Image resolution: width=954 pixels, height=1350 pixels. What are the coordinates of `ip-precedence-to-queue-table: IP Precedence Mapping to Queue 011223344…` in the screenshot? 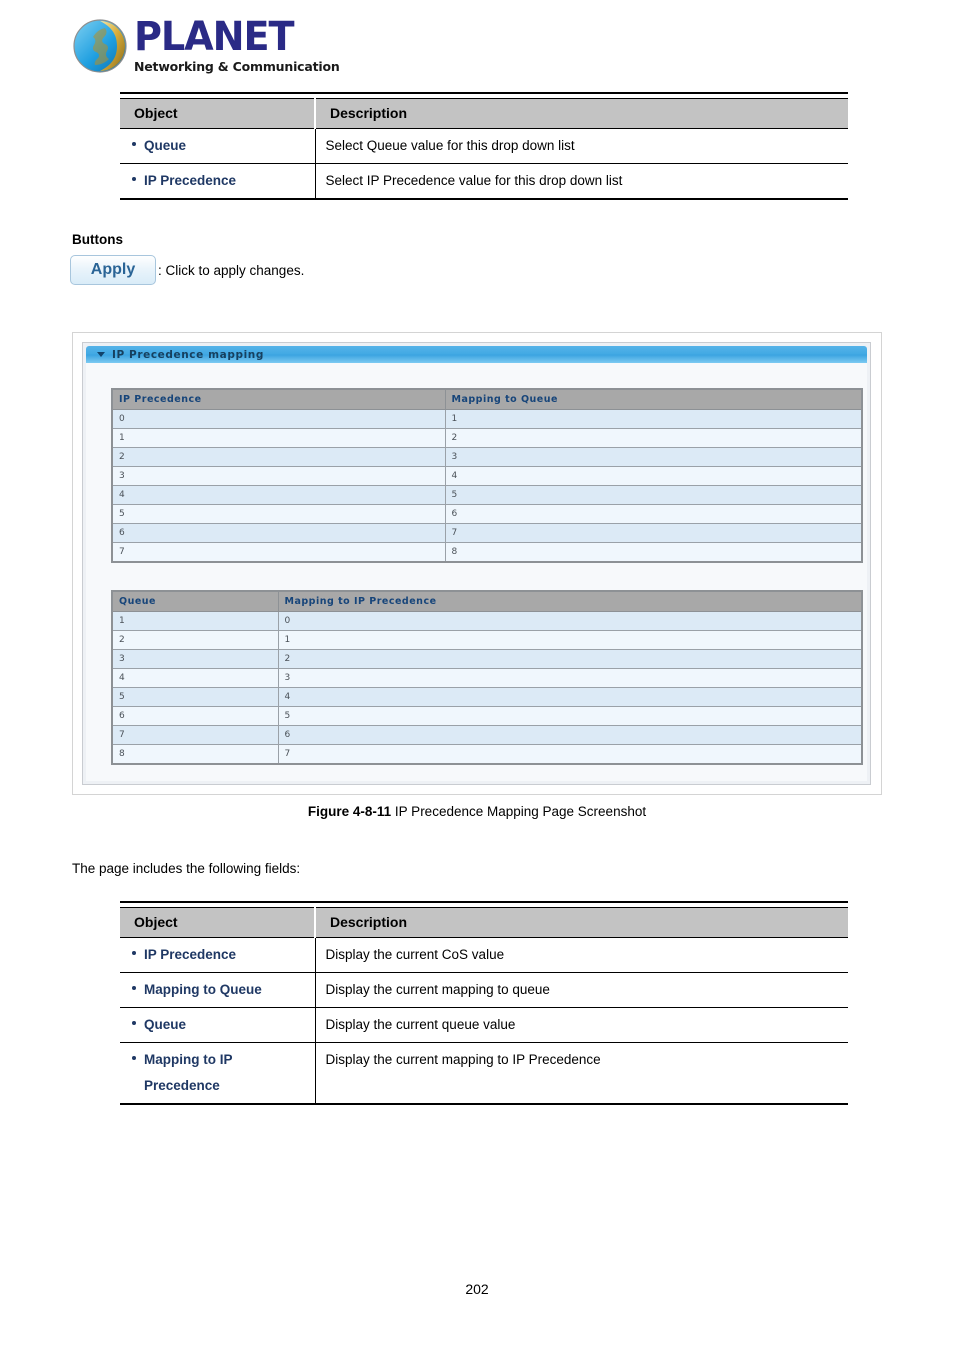 It's located at (487, 475).